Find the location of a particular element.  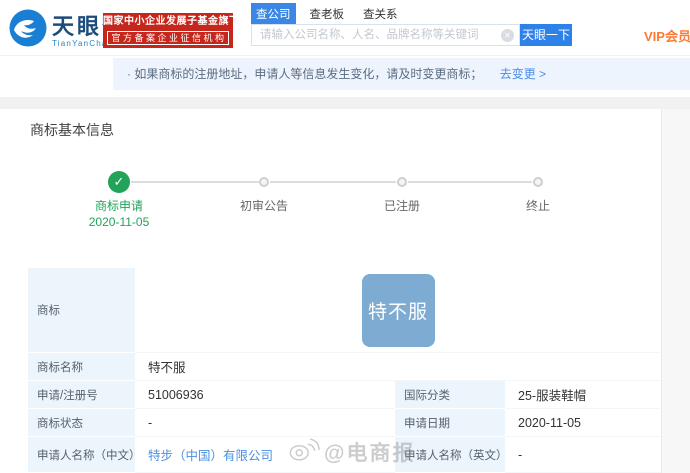

trademark-change-notice: · 如果商标的注册地址，申请人等信息发生变化，请及时变更商标； 去变更 > is located at coordinates (401, 74).